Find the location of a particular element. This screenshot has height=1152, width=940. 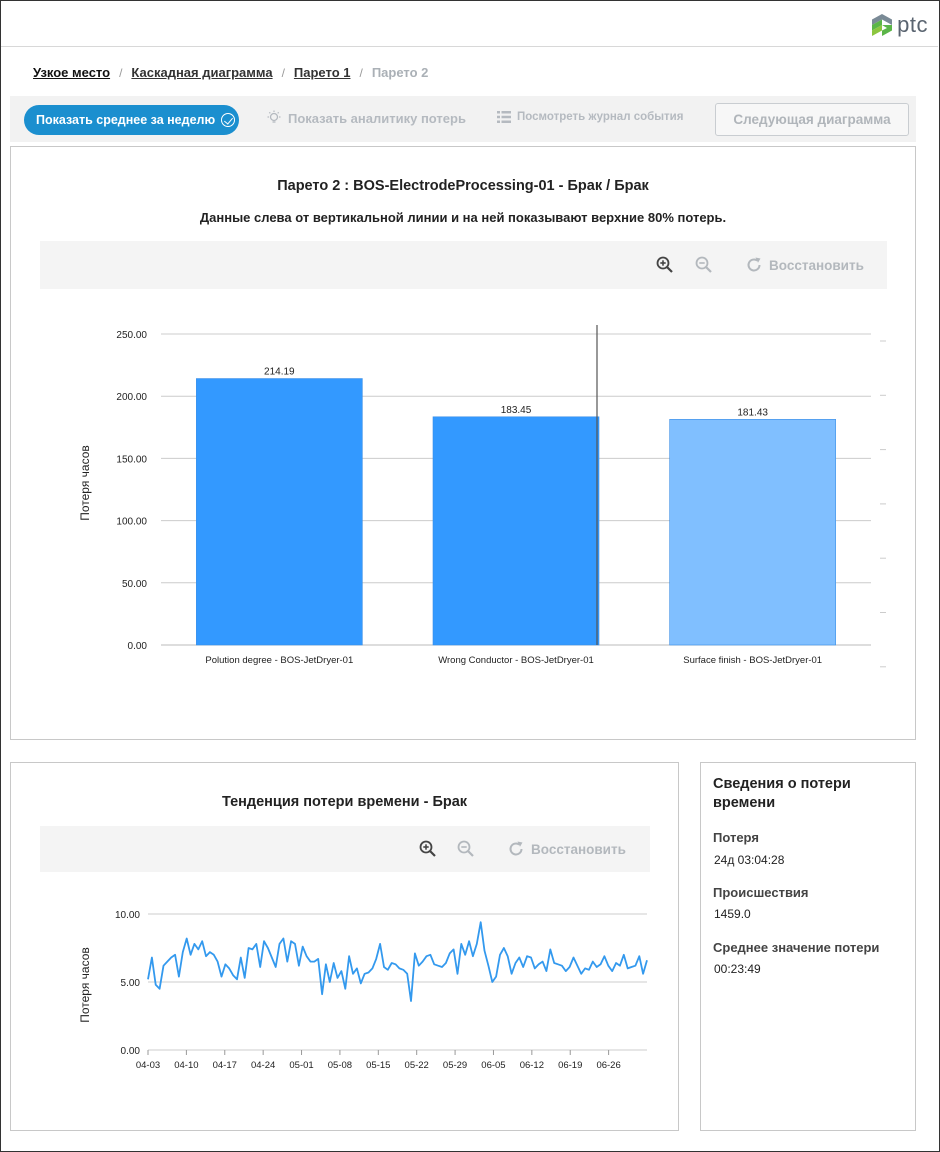

y-tick-label: 10.00 is located at coordinates (127, 915).